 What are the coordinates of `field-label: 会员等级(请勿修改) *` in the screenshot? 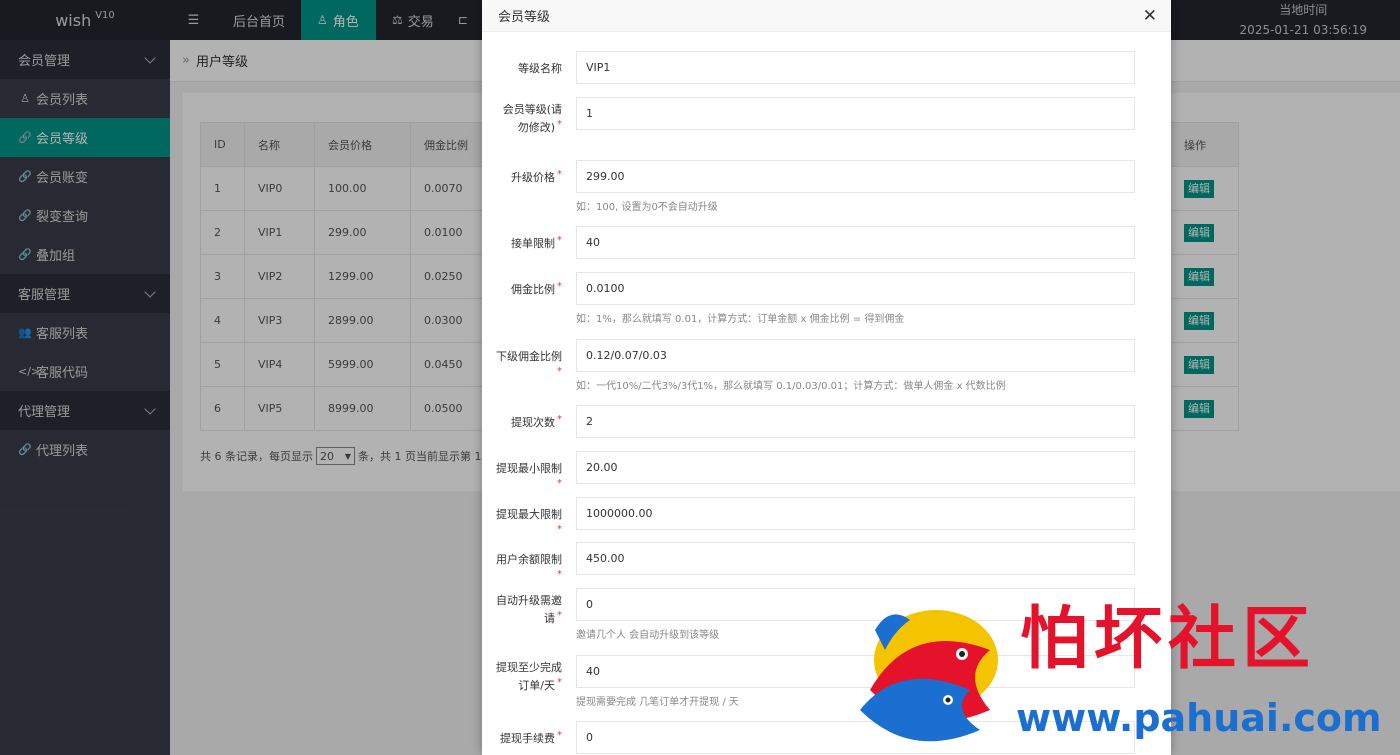 It's located at (527, 119).